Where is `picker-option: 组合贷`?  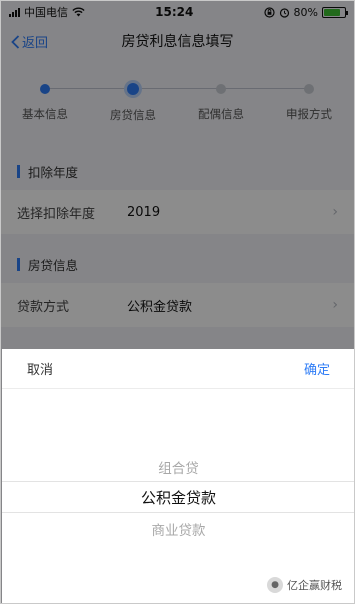
picker-option: 组合贷 is located at coordinates (178, 467).